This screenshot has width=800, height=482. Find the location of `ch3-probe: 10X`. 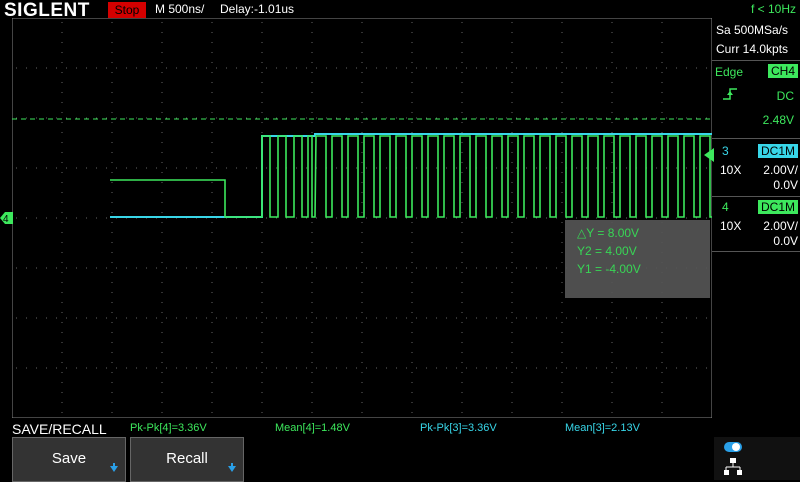

ch3-probe: 10X is located at coordinates (731, 170).